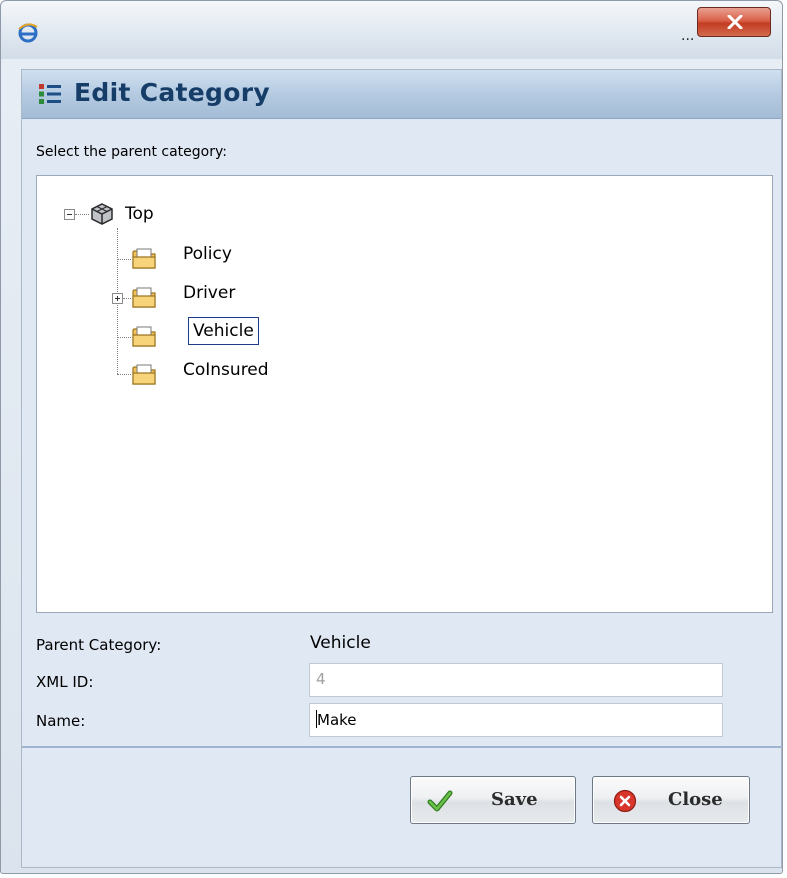 The width and height of the screenshot is (787, 878). What do you see at coordinates (139, 214) in the screenshot?
I see `tree-node-top: Top` at bounding box center [139, 214].